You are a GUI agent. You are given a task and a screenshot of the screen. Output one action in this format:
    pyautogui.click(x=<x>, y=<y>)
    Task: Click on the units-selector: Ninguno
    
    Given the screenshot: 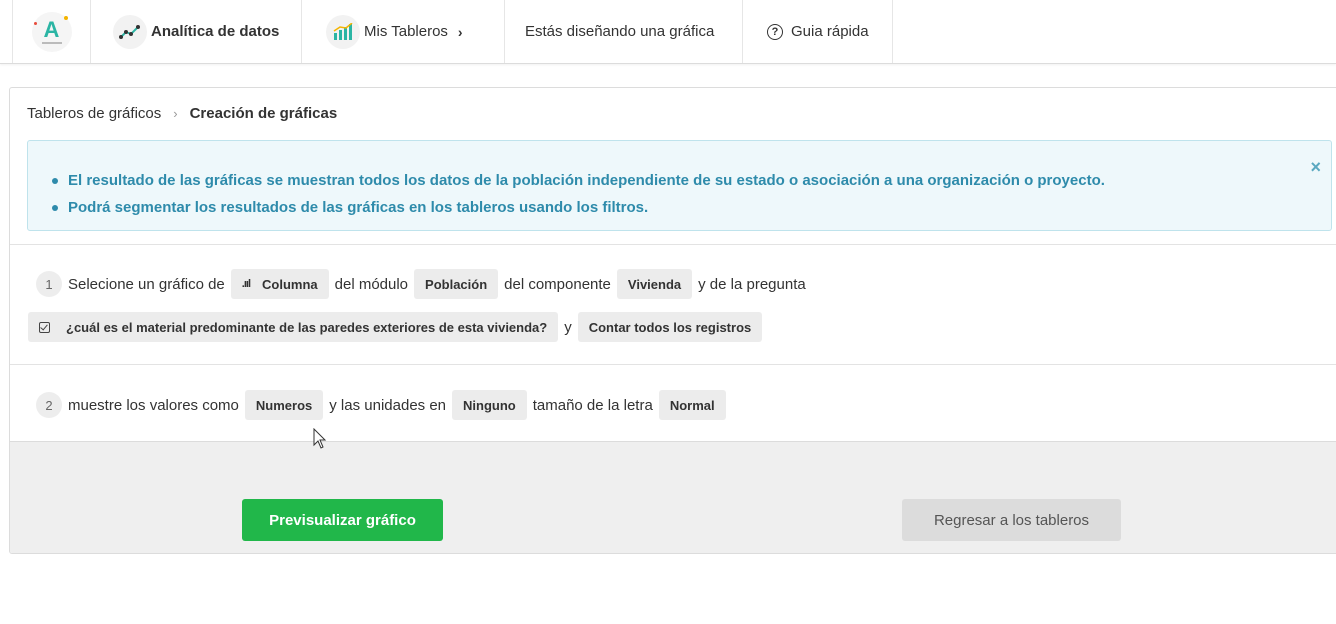 What is the action you would take?
    pyautogui.click(x=489, y=405)
    